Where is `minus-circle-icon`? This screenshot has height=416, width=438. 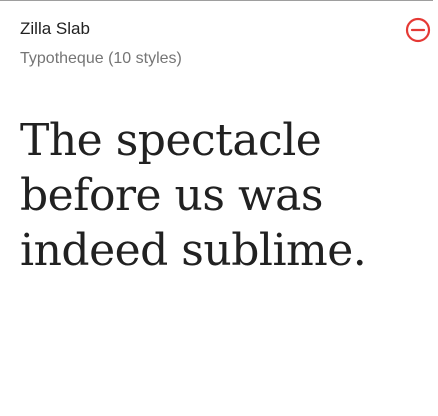 minus-circle-icon is located at coordinates (418, 30).